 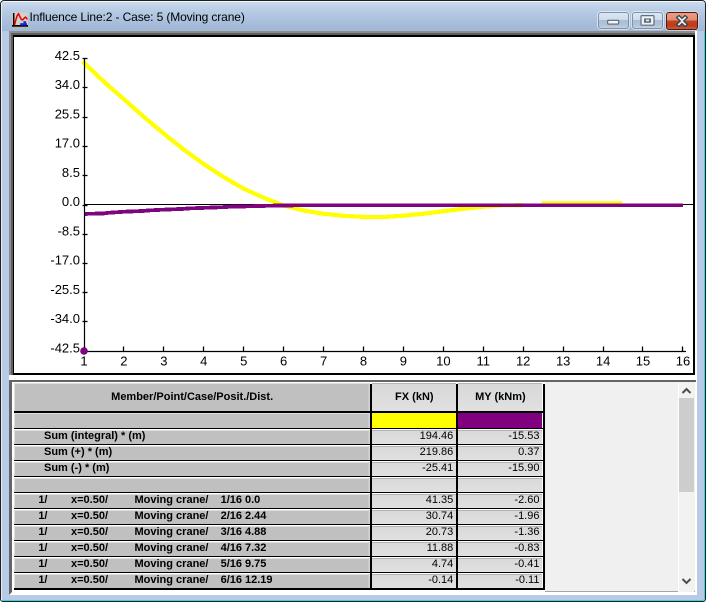 What do you see at coordinates (65, 289) in the screenshot?
I see `svg-text: -25.5` at bounding box center [65, 289].